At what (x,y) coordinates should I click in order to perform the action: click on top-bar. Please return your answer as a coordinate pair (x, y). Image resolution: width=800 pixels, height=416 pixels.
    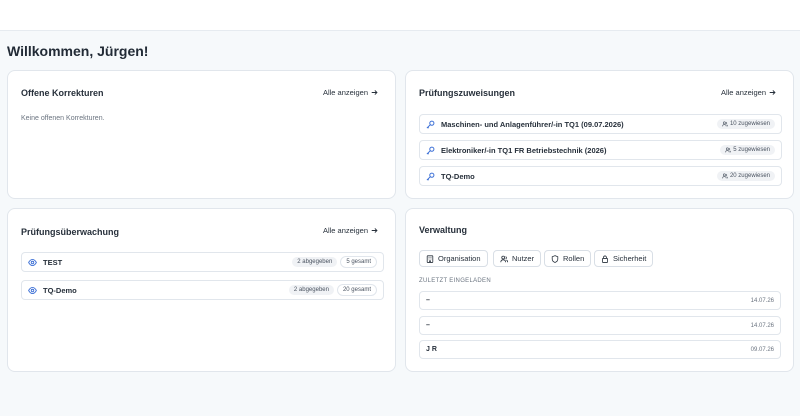
    Looking at the image, I should click on (400, 15).